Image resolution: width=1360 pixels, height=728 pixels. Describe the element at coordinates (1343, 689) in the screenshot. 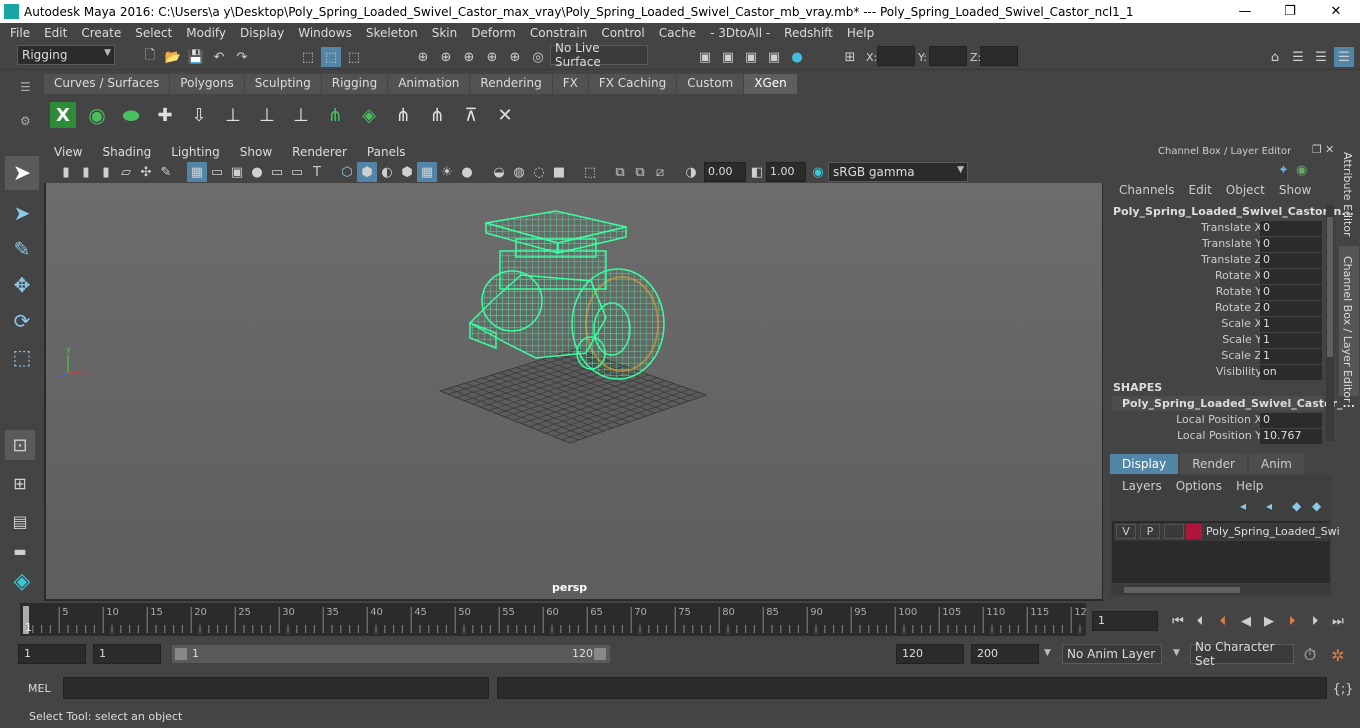

I see `script-editor-icon: {;}` at that location.